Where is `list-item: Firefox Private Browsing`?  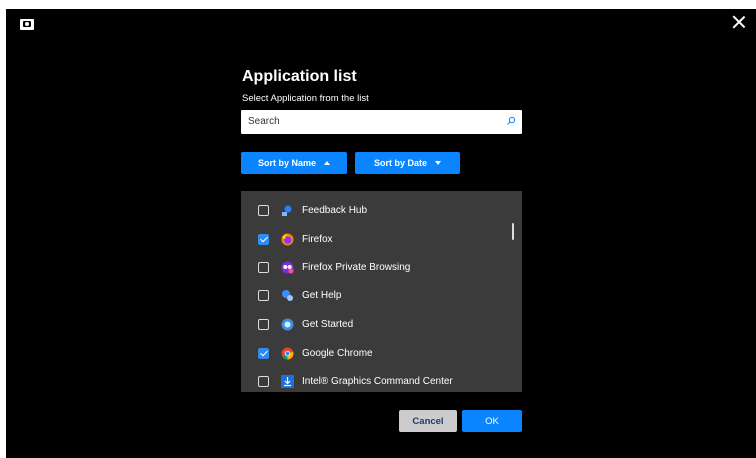
list-item: Firefox Private Browsing is located at coordinates (376, 267).